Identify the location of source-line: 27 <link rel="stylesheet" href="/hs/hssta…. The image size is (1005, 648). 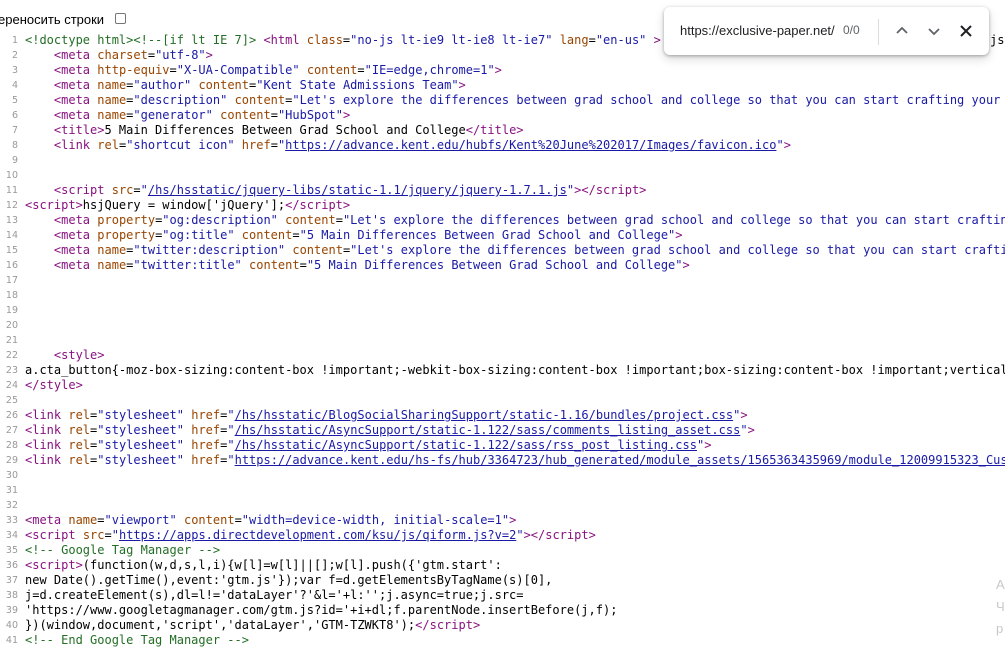
(502, 430).